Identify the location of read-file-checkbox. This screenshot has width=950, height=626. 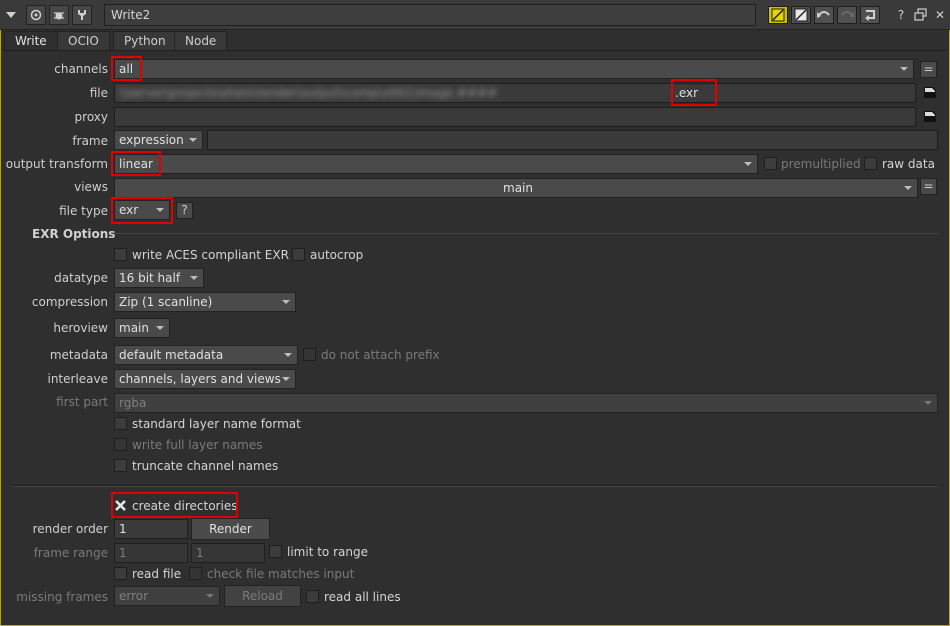
(120, 573).